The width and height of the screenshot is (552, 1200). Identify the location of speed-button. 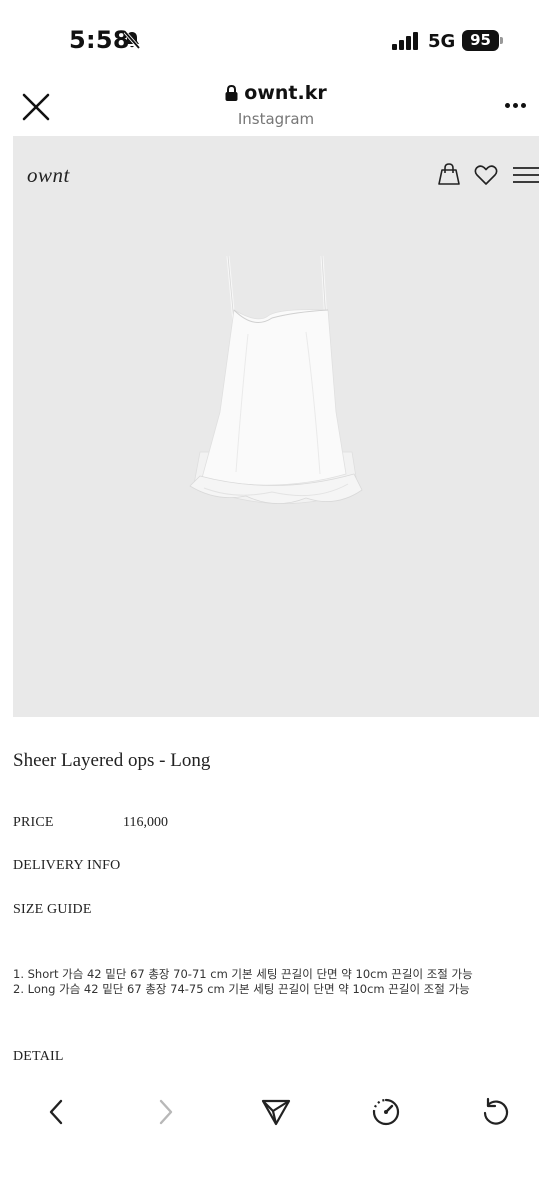
(386, 1112).